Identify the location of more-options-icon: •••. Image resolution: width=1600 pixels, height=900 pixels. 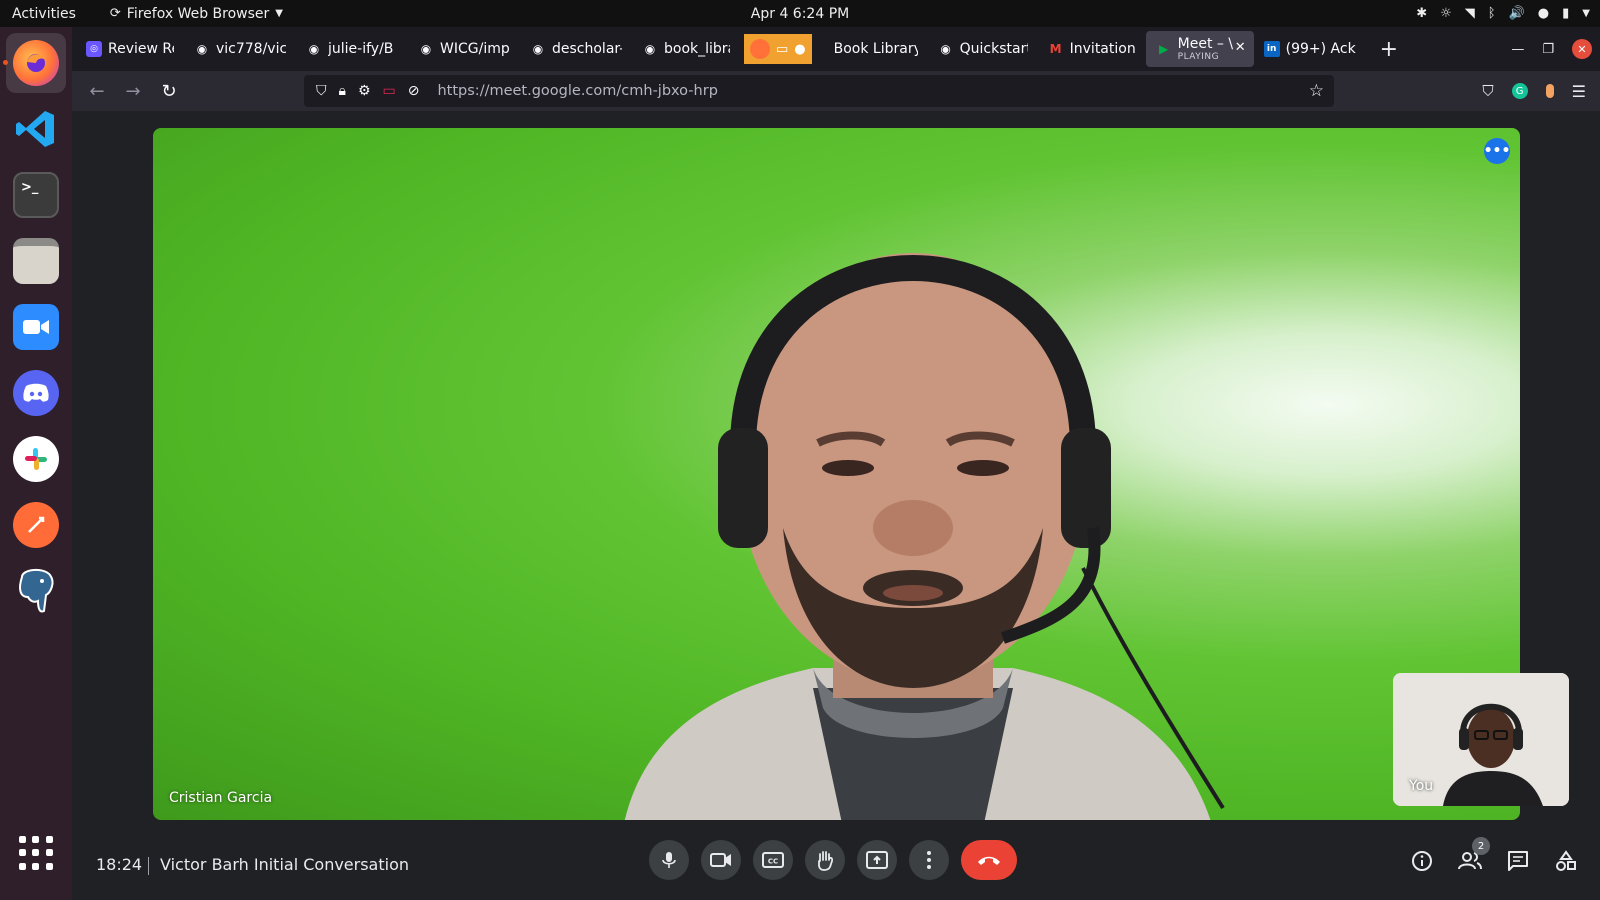
(1497, 151).